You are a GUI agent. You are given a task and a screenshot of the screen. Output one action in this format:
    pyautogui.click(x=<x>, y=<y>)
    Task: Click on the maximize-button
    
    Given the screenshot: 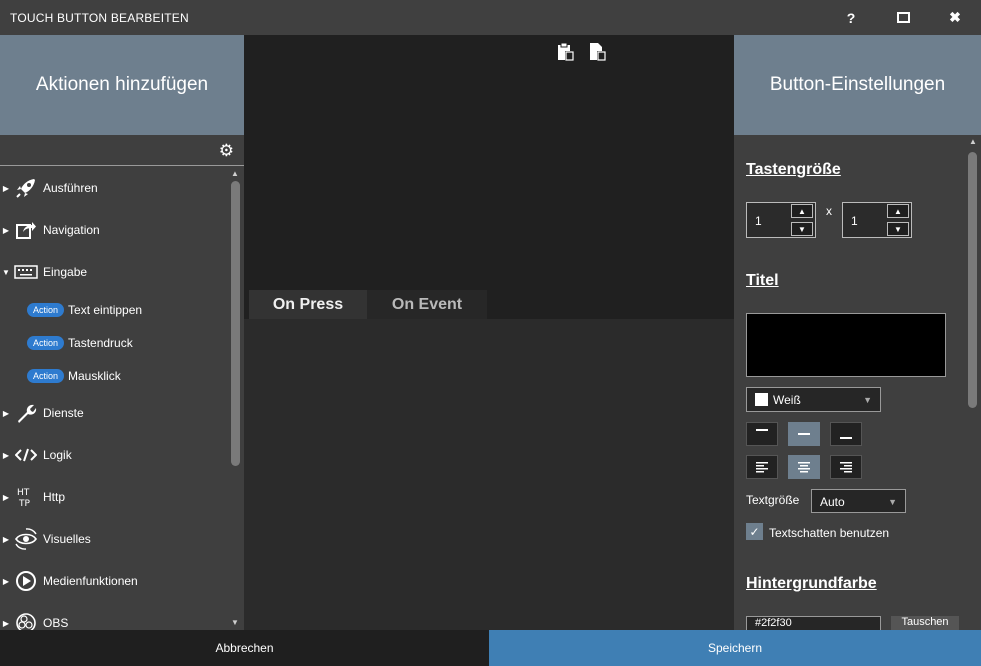 What is the action you would take?
    pyautogui.click(x=903, y=17)
    